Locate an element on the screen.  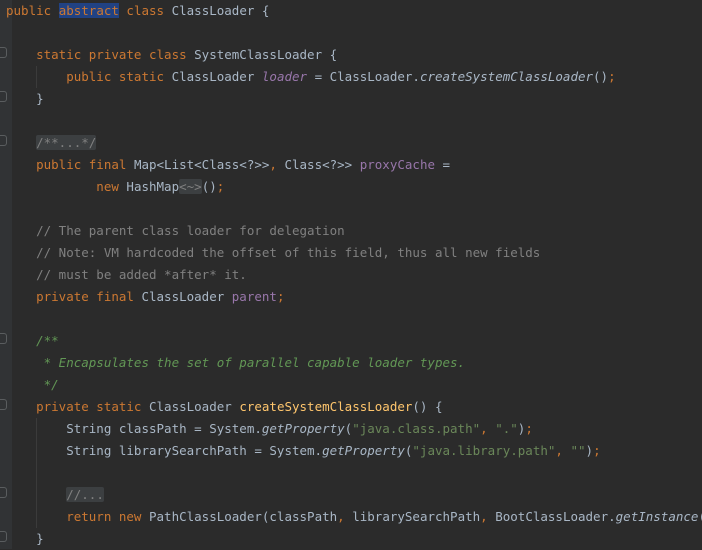
code-token: ) is located at coordinates (589, 450).